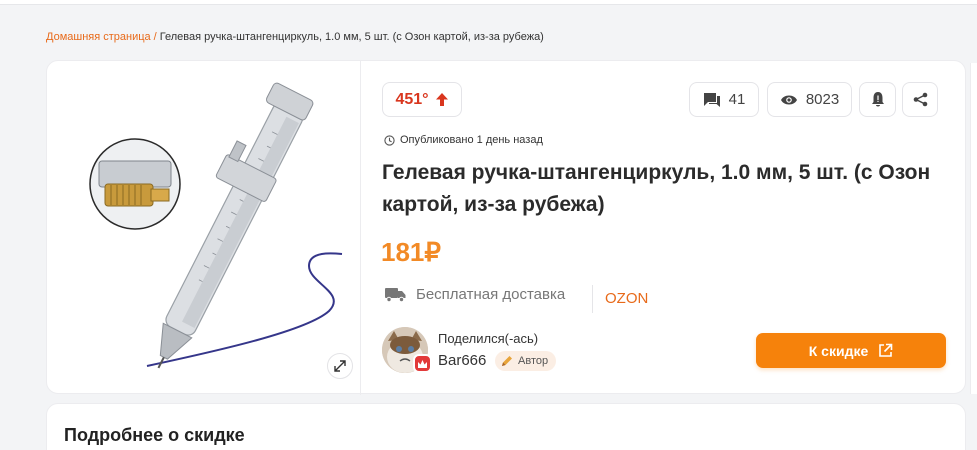  What do you see at coordinates (395, 295) in the screenshot?
I see `truck-icon` at bounding box center [395, 295].